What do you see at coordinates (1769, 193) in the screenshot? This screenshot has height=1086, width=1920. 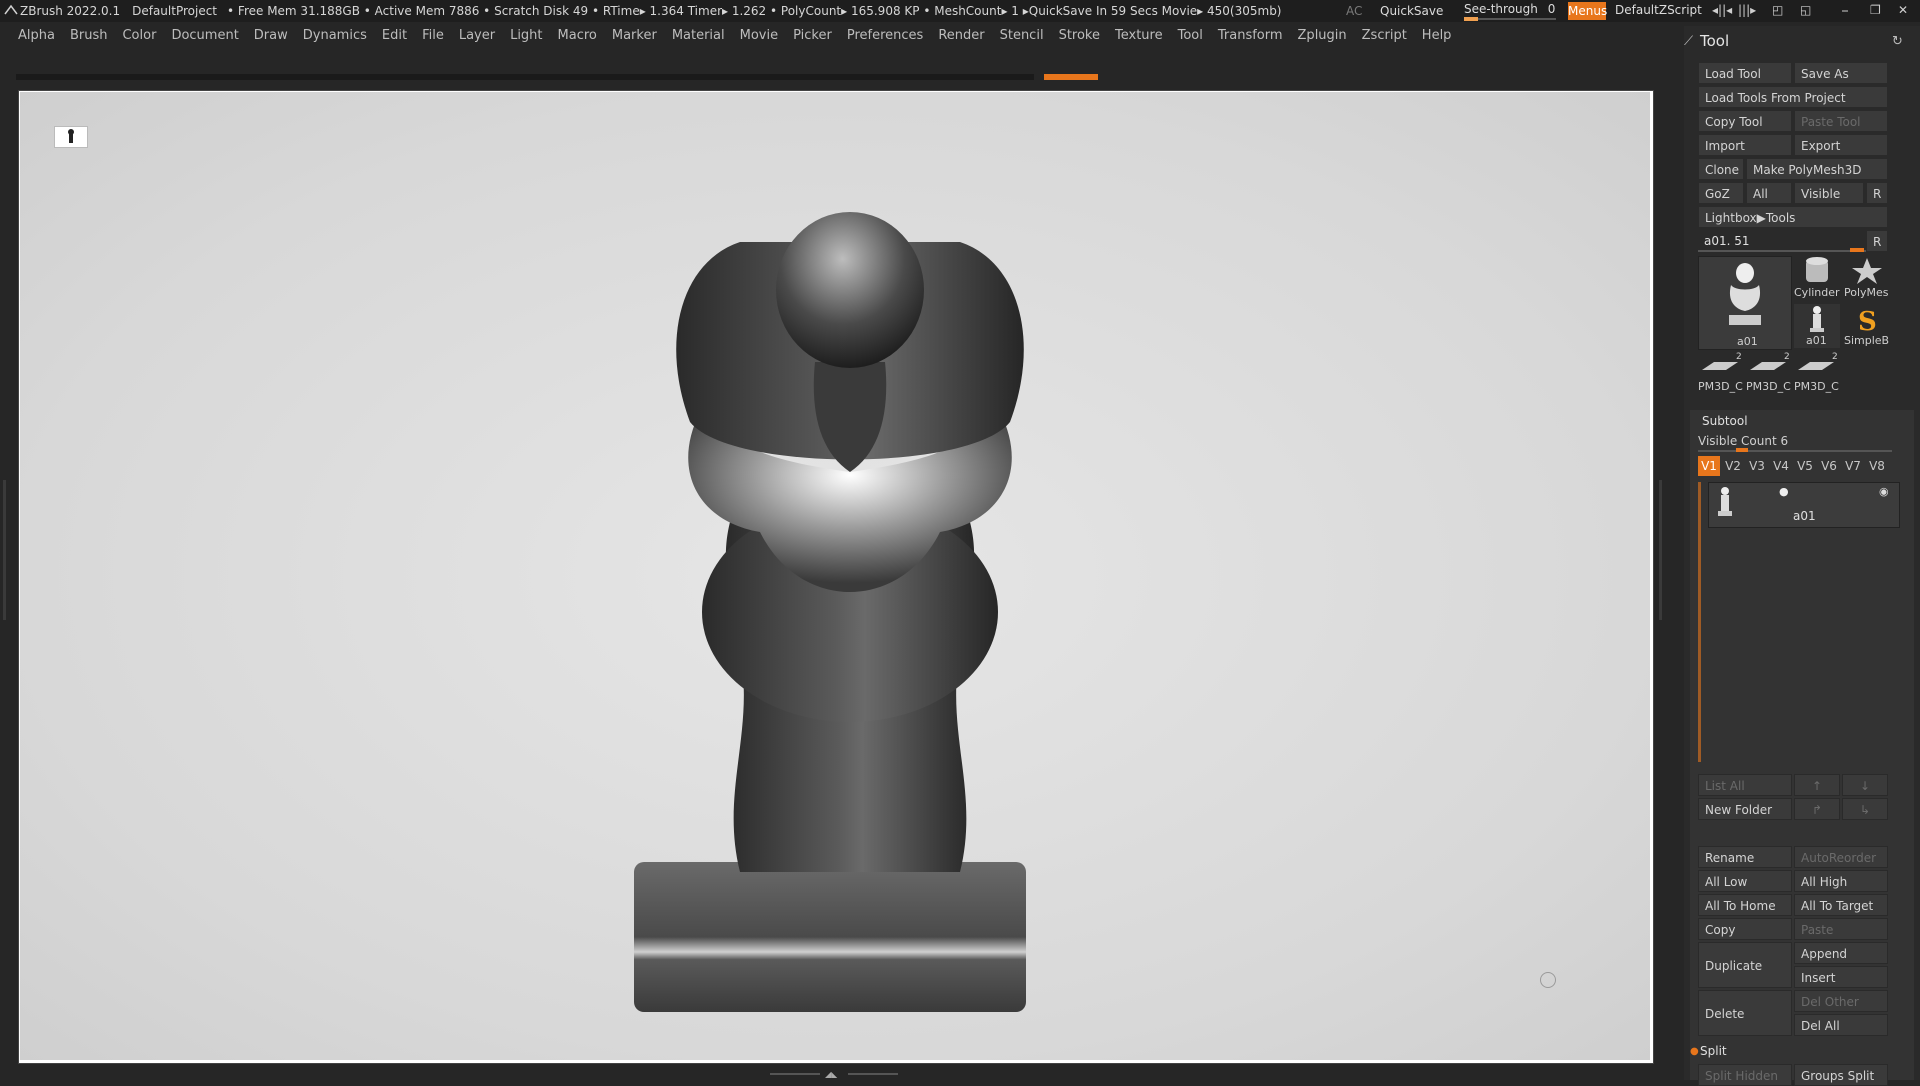 I see `goz-all-button: All` at bounding box center [1769, 193].